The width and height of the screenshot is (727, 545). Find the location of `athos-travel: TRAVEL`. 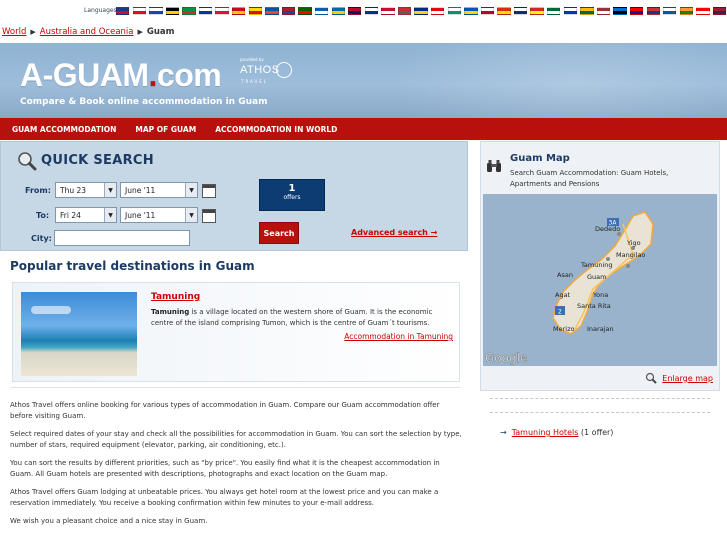

athos-travel: TRAVEL is located at coordinates (255, 81).